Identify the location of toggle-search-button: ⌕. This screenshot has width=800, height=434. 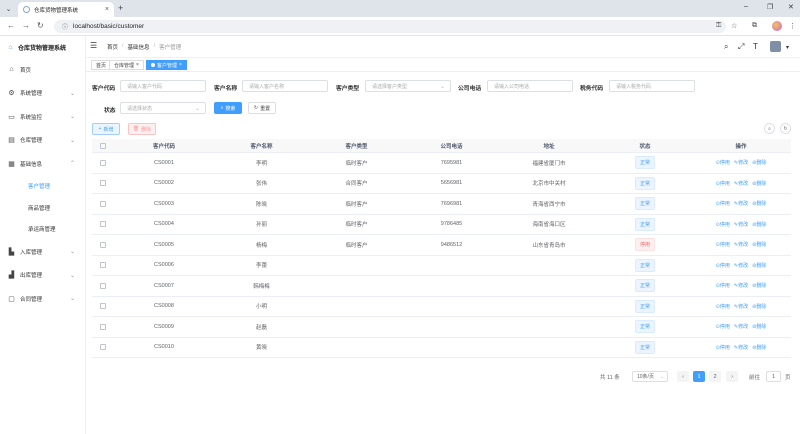
(769, 128).